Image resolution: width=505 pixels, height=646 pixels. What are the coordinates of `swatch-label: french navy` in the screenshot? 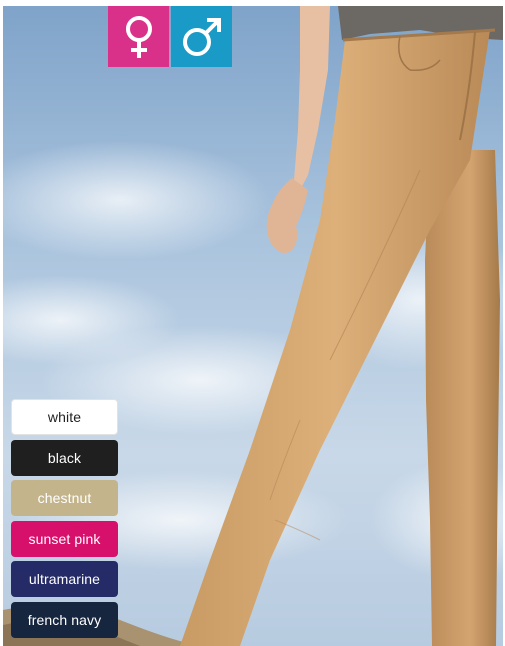 It's located at (64, 619).